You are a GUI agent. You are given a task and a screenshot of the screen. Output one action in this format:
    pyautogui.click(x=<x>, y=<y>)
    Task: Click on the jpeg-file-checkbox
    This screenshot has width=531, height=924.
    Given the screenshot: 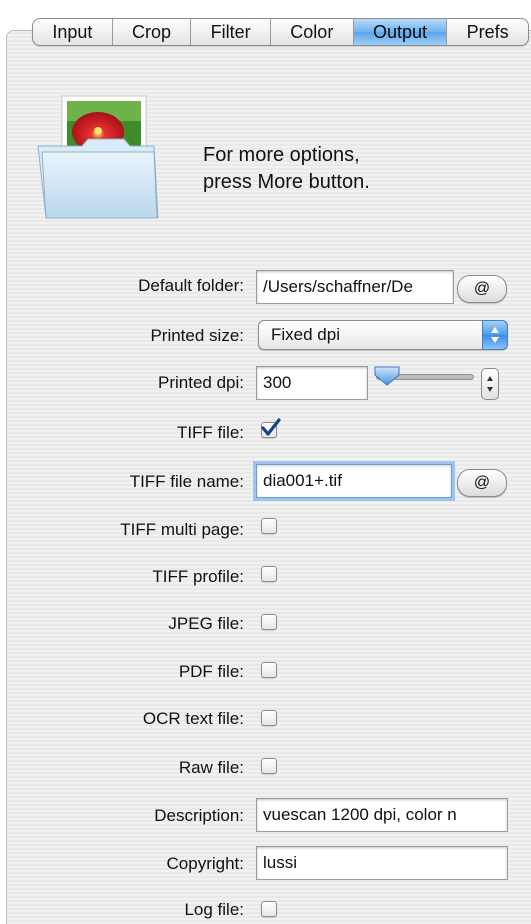 What is the action you would take?
    pyautogui.click(x=269, y=622)
    